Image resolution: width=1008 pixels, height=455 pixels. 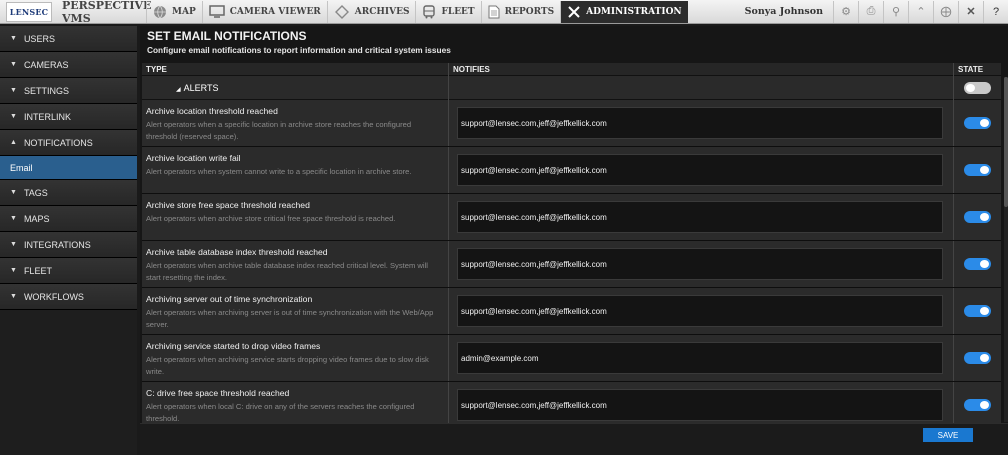 What do you see at coordinates (634, 11) in the screenshot?
I see `nav-administration-label: ADMINISTRATION` at bounding box center [634, 11].